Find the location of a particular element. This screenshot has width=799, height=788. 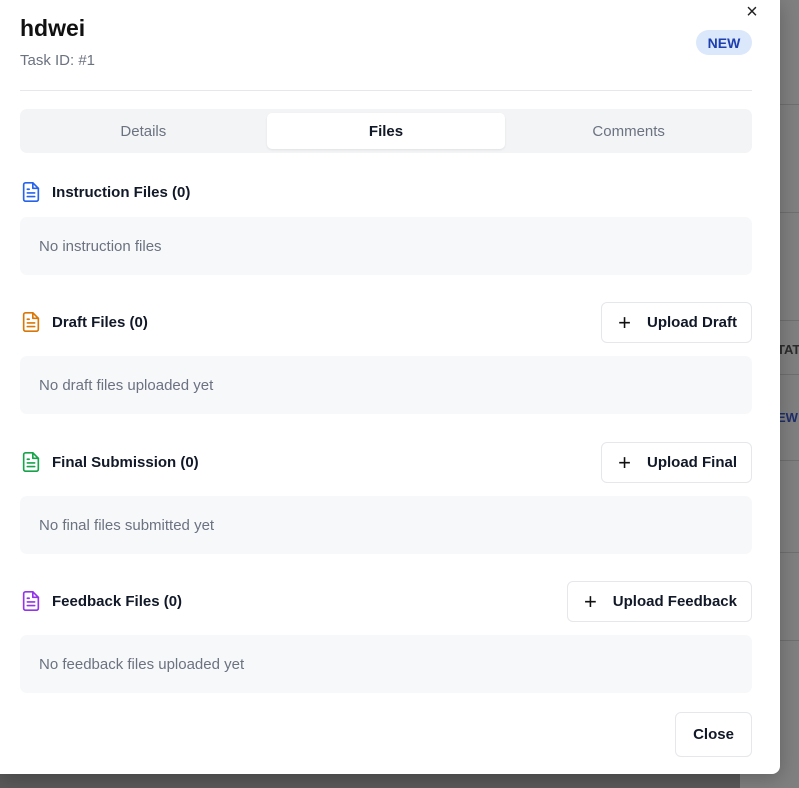

dialog-title: hdwei is located at coordinates (53, 28).